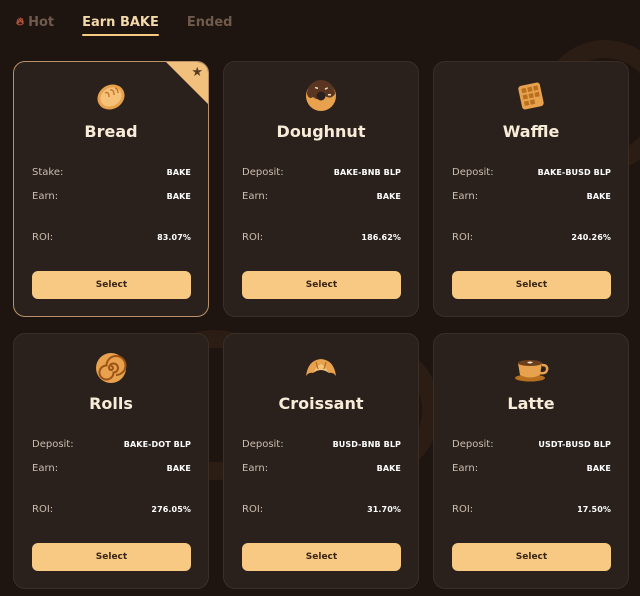 This screenshot has width=640, height=596. I want to click on bread-icon, so click(111, 96).